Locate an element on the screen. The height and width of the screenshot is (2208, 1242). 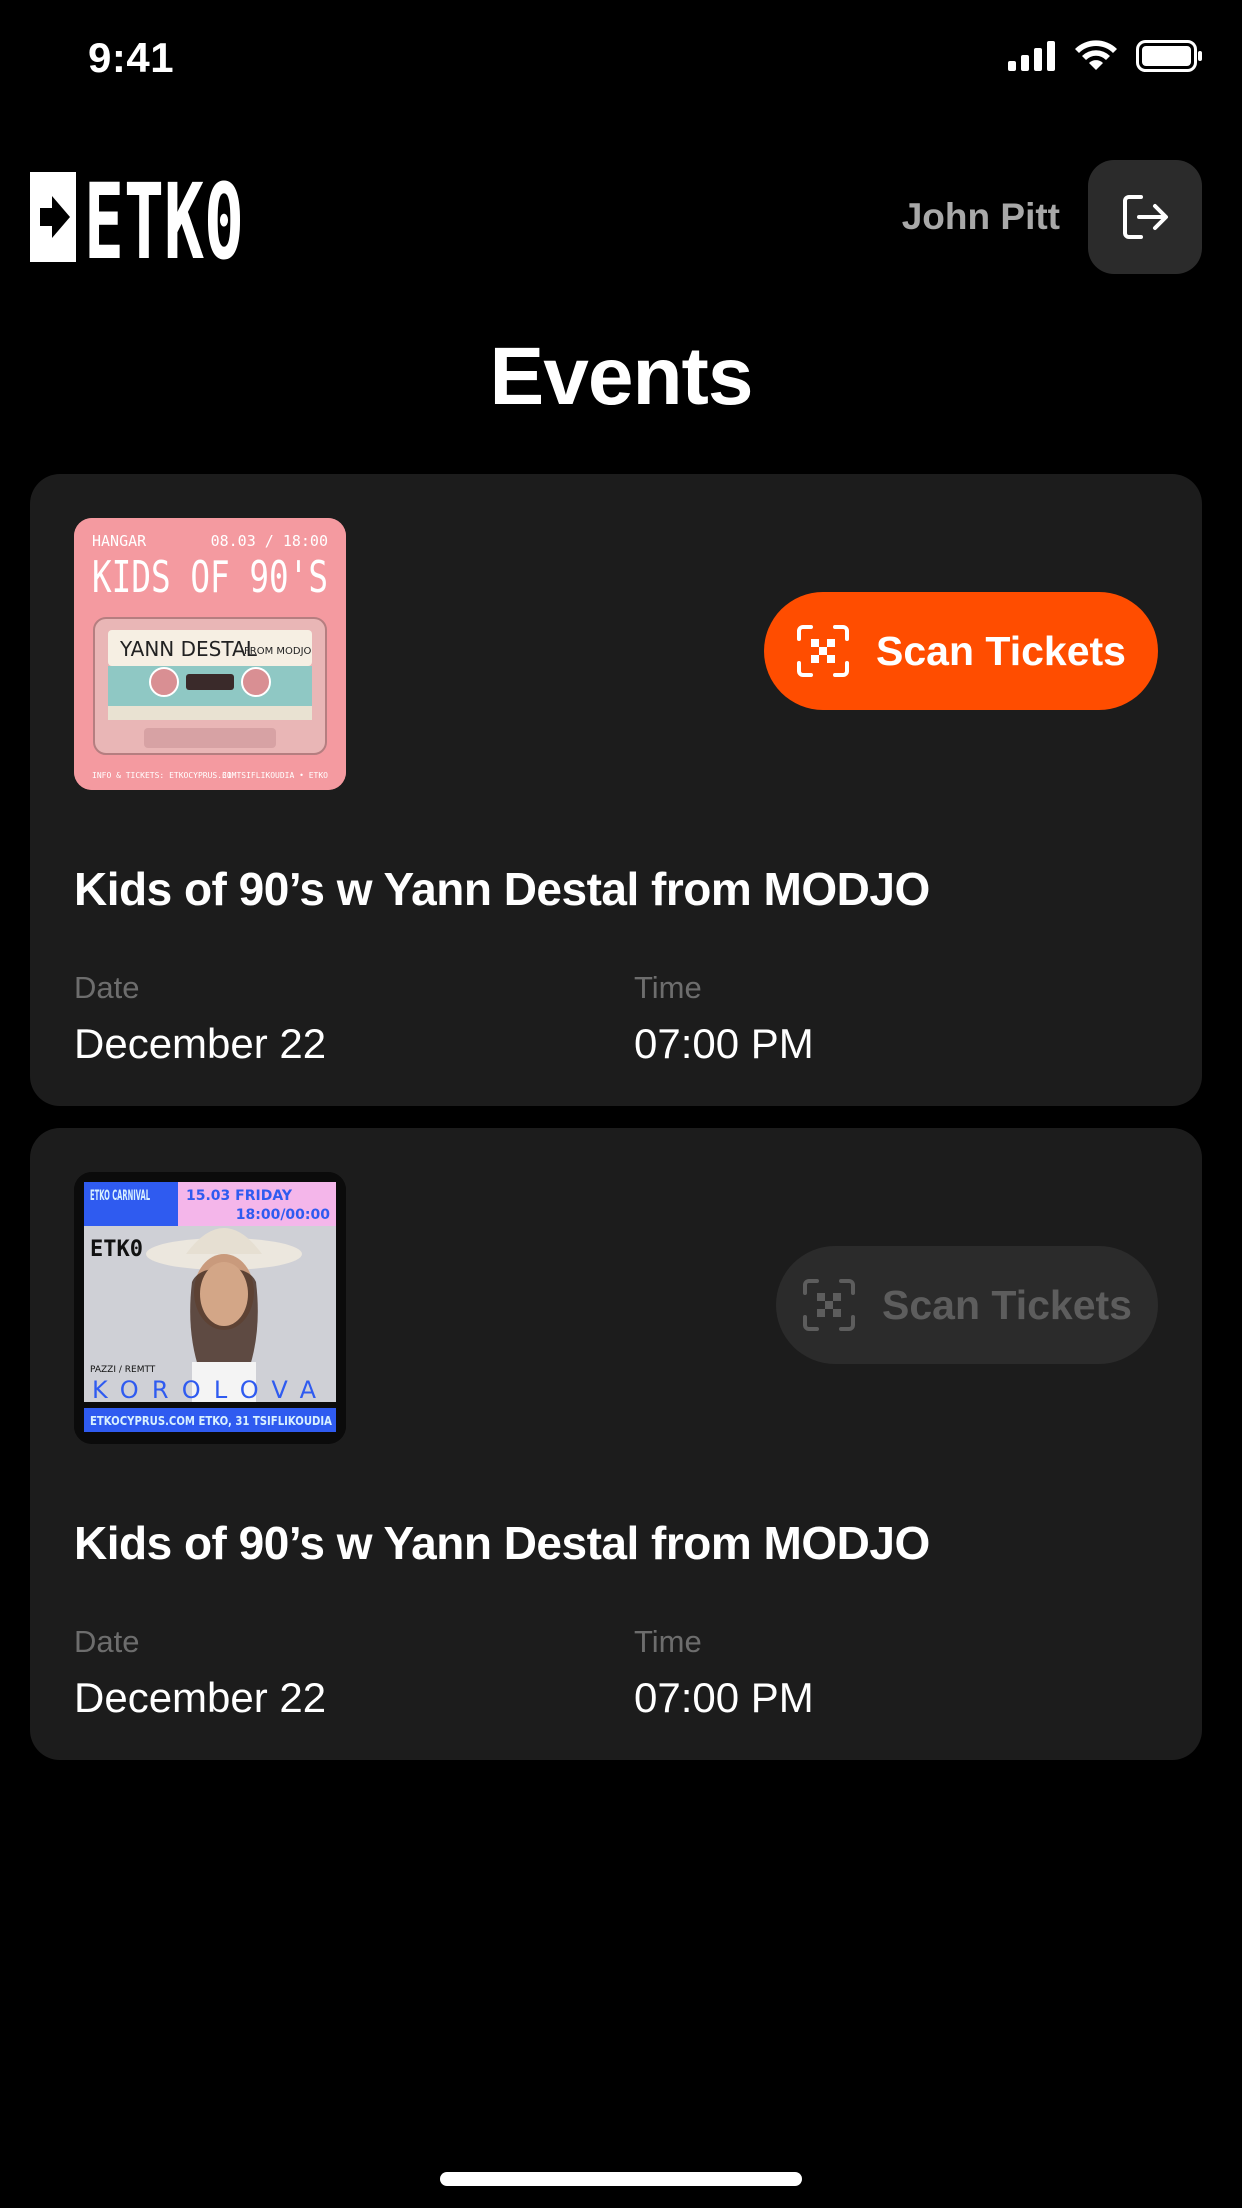
etko-logo: ETK0 is located at coordinates (137, 222).